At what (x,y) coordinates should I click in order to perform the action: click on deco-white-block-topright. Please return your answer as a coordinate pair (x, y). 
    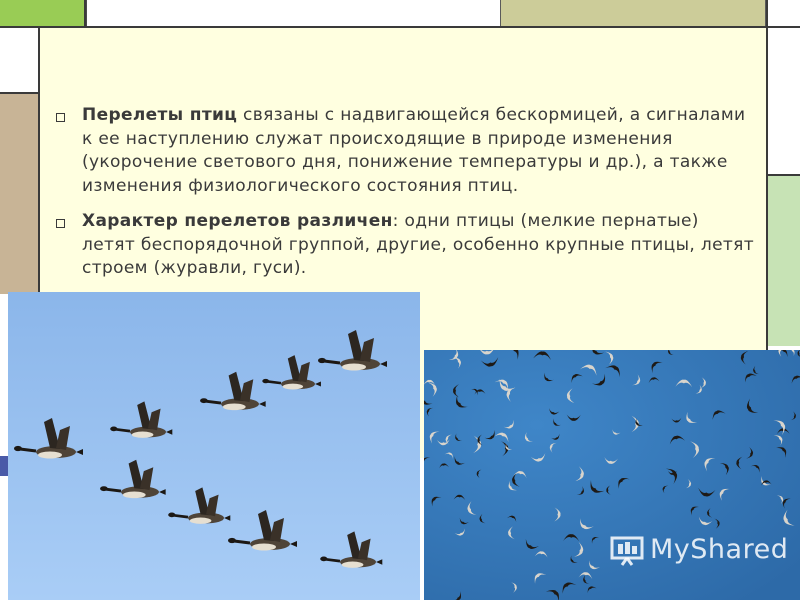
    Looking at the image, I should click on (784, 13).